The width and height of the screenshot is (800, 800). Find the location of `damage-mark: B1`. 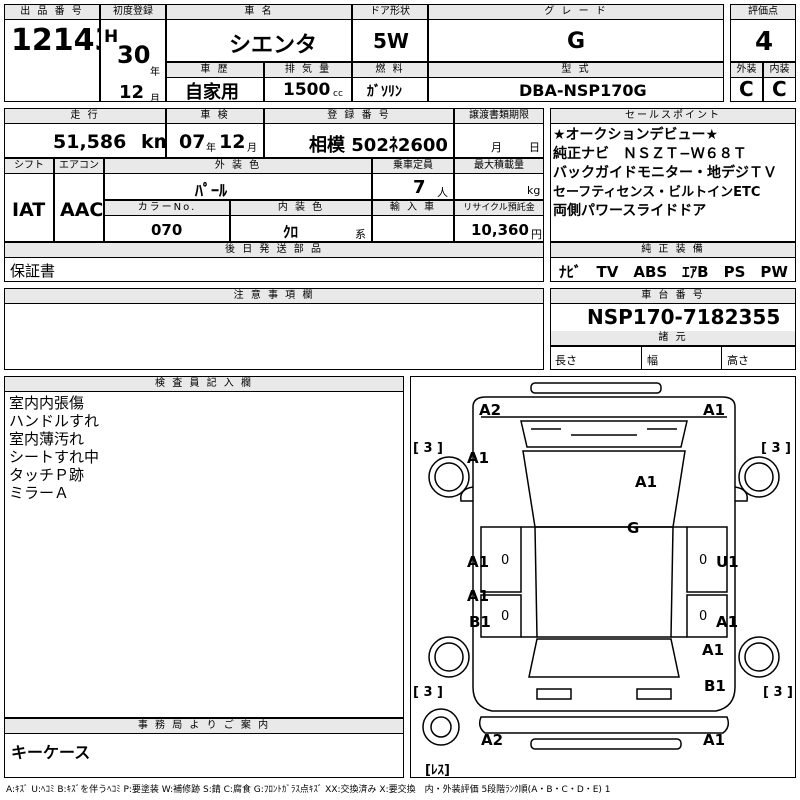

damage-mark: B1 is located at coordinates (715, 686).